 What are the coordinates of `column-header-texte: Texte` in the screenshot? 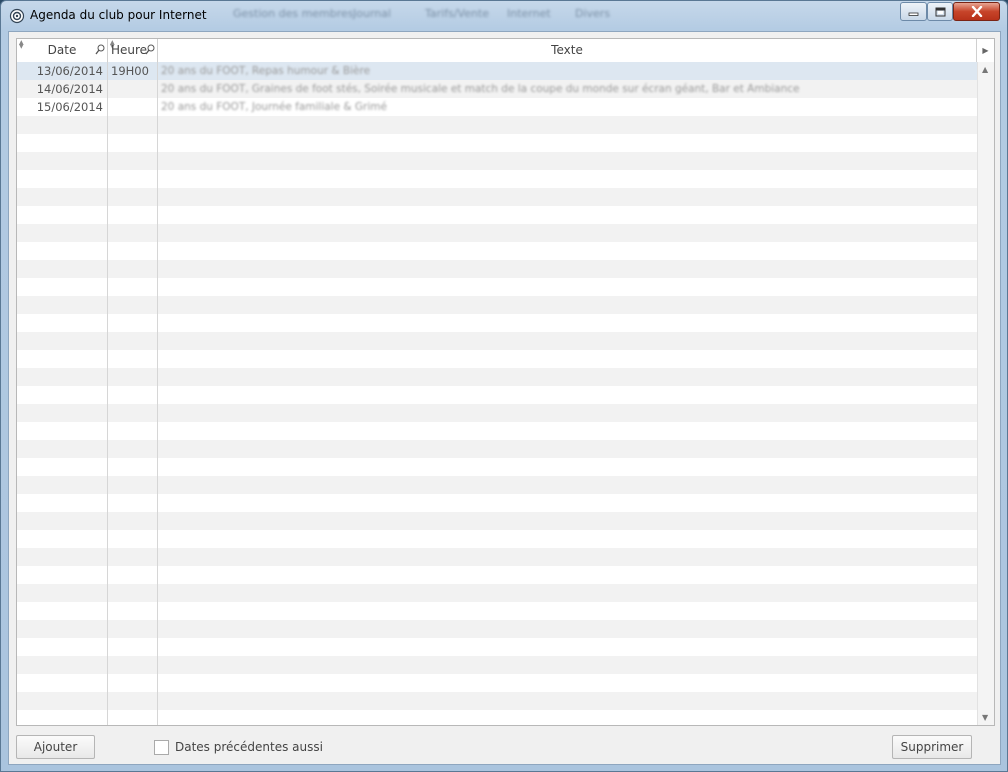 It's located at (567, 50).